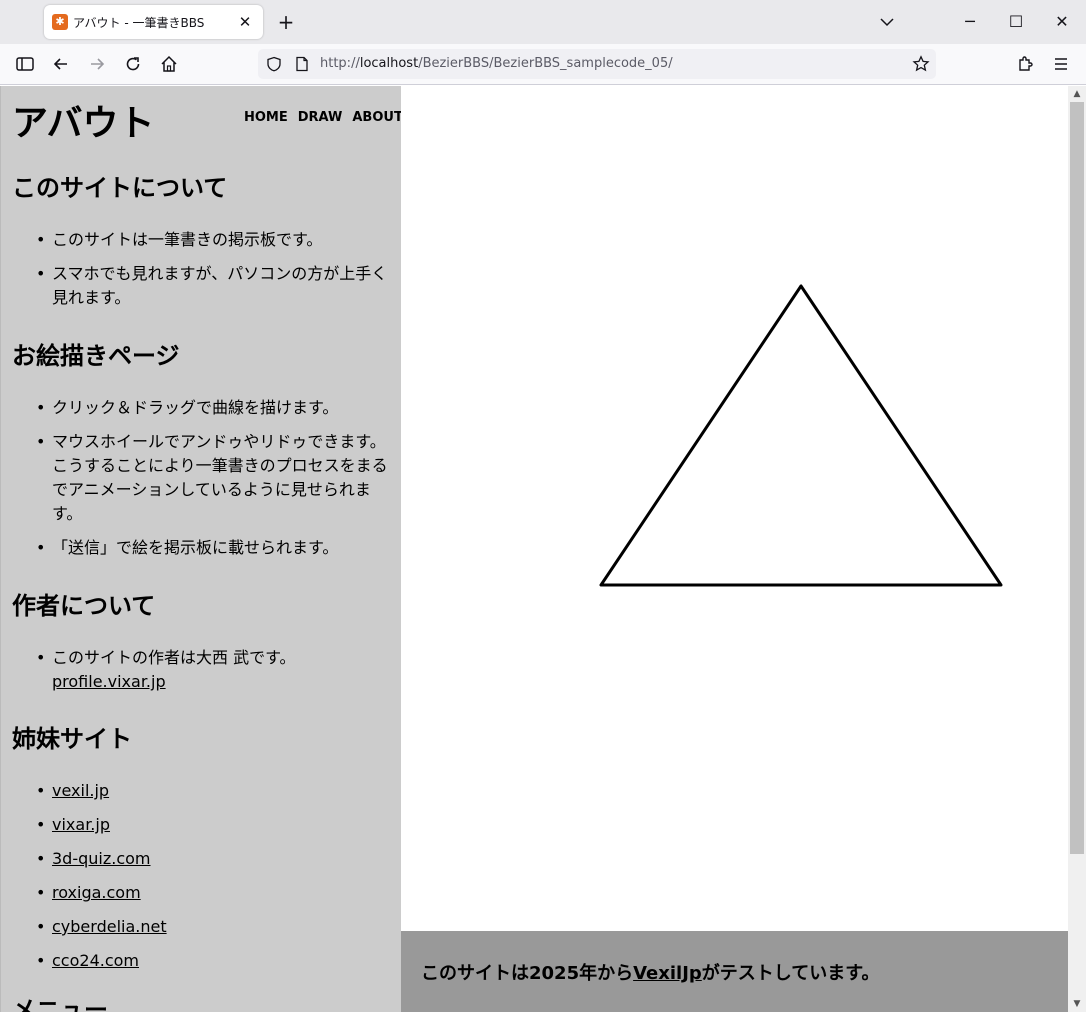 This screenshot has width=1086, height=1012. I want to click on new-tab-button: +, so click(286, 22).